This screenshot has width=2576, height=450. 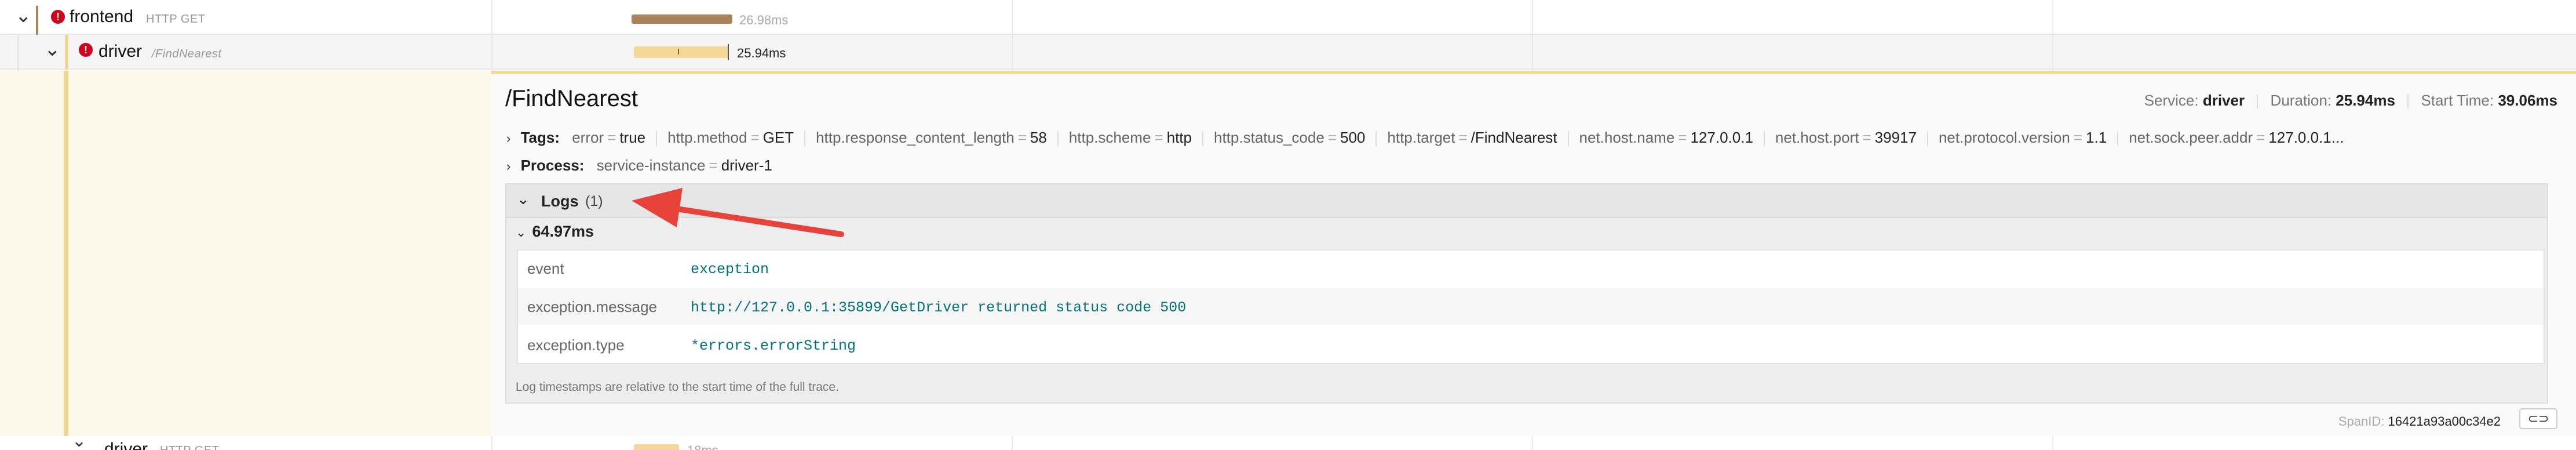 What do you see at coordinates (657, 207) in the screenshot?
I see `arrow-head` at bounding box center [657, 207].